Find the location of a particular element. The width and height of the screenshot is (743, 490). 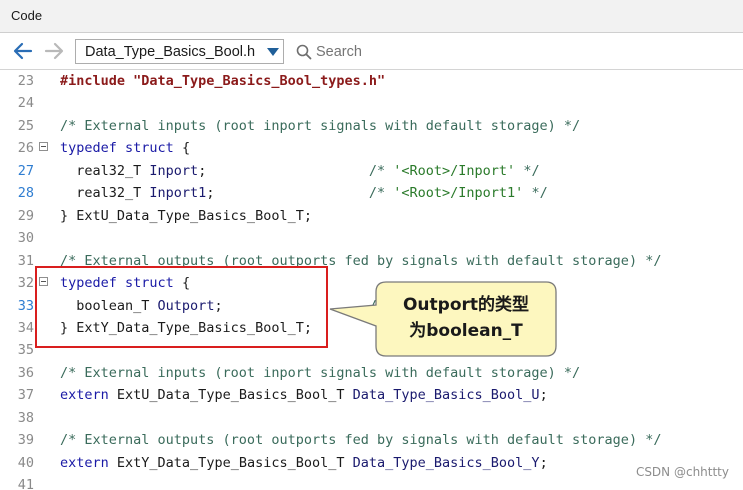

search-field: Search is located at coordinates (329, 52).